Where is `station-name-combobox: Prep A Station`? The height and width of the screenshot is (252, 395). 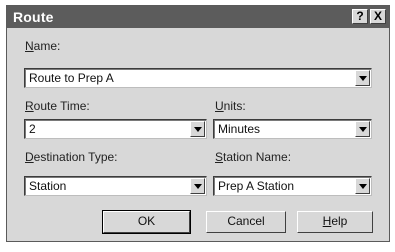 station-name-combobox: Prep A Station is located at coordinates (292, 186).